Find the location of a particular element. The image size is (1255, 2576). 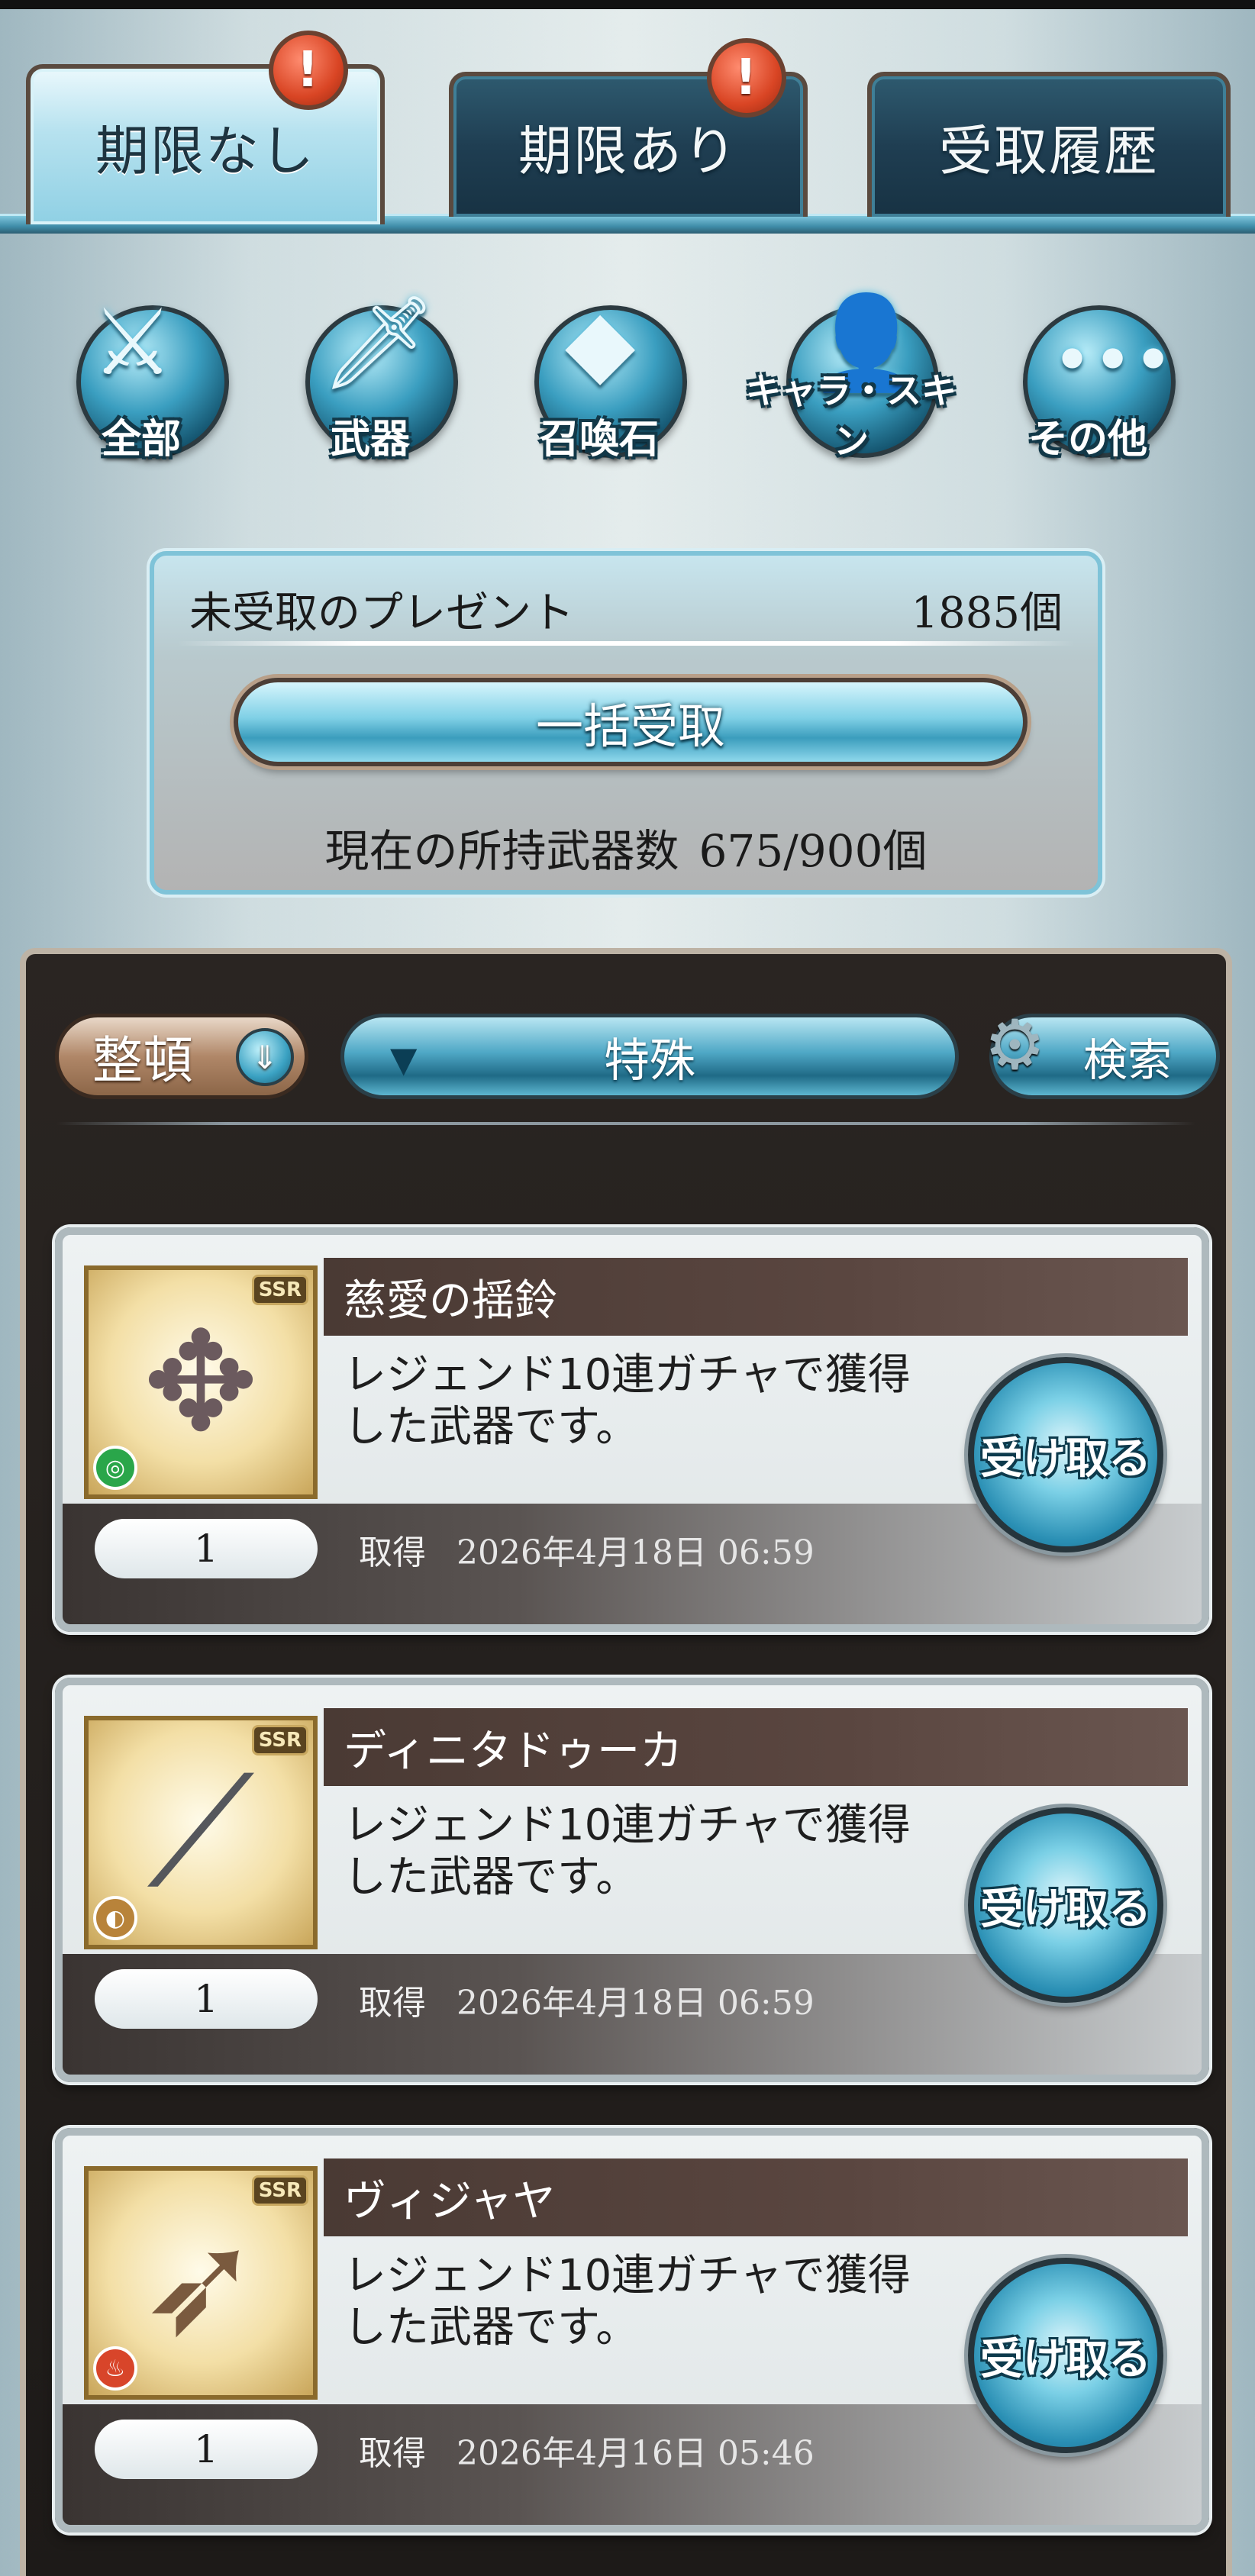

category-label: 召喚石 is located at coordinates (599, 440).